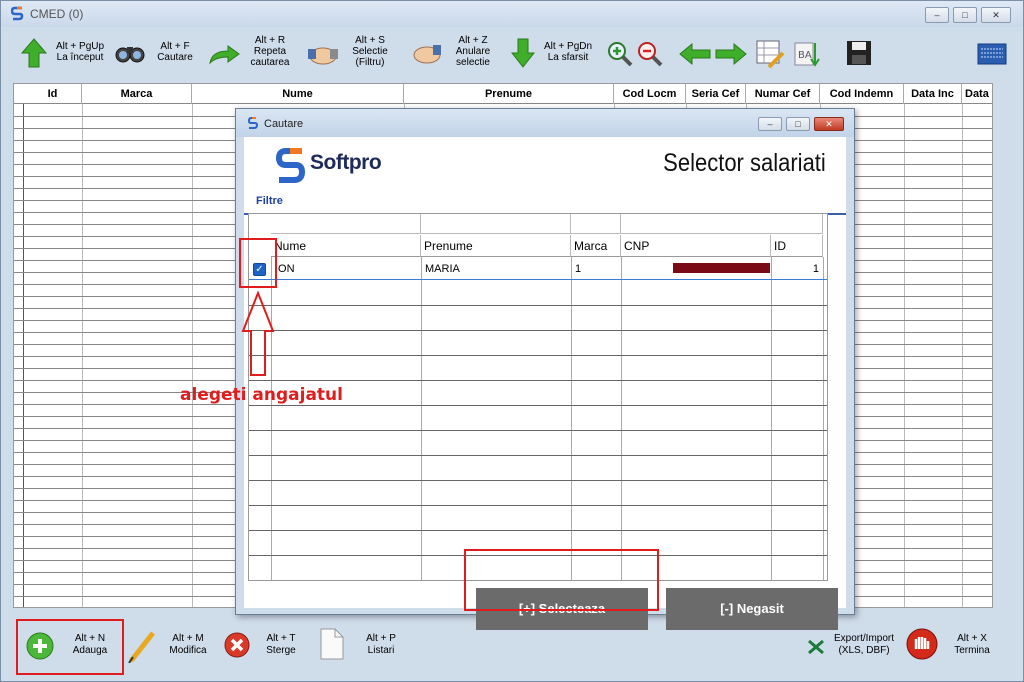  I want to click on stop-hand-icon, so click(922, 644).